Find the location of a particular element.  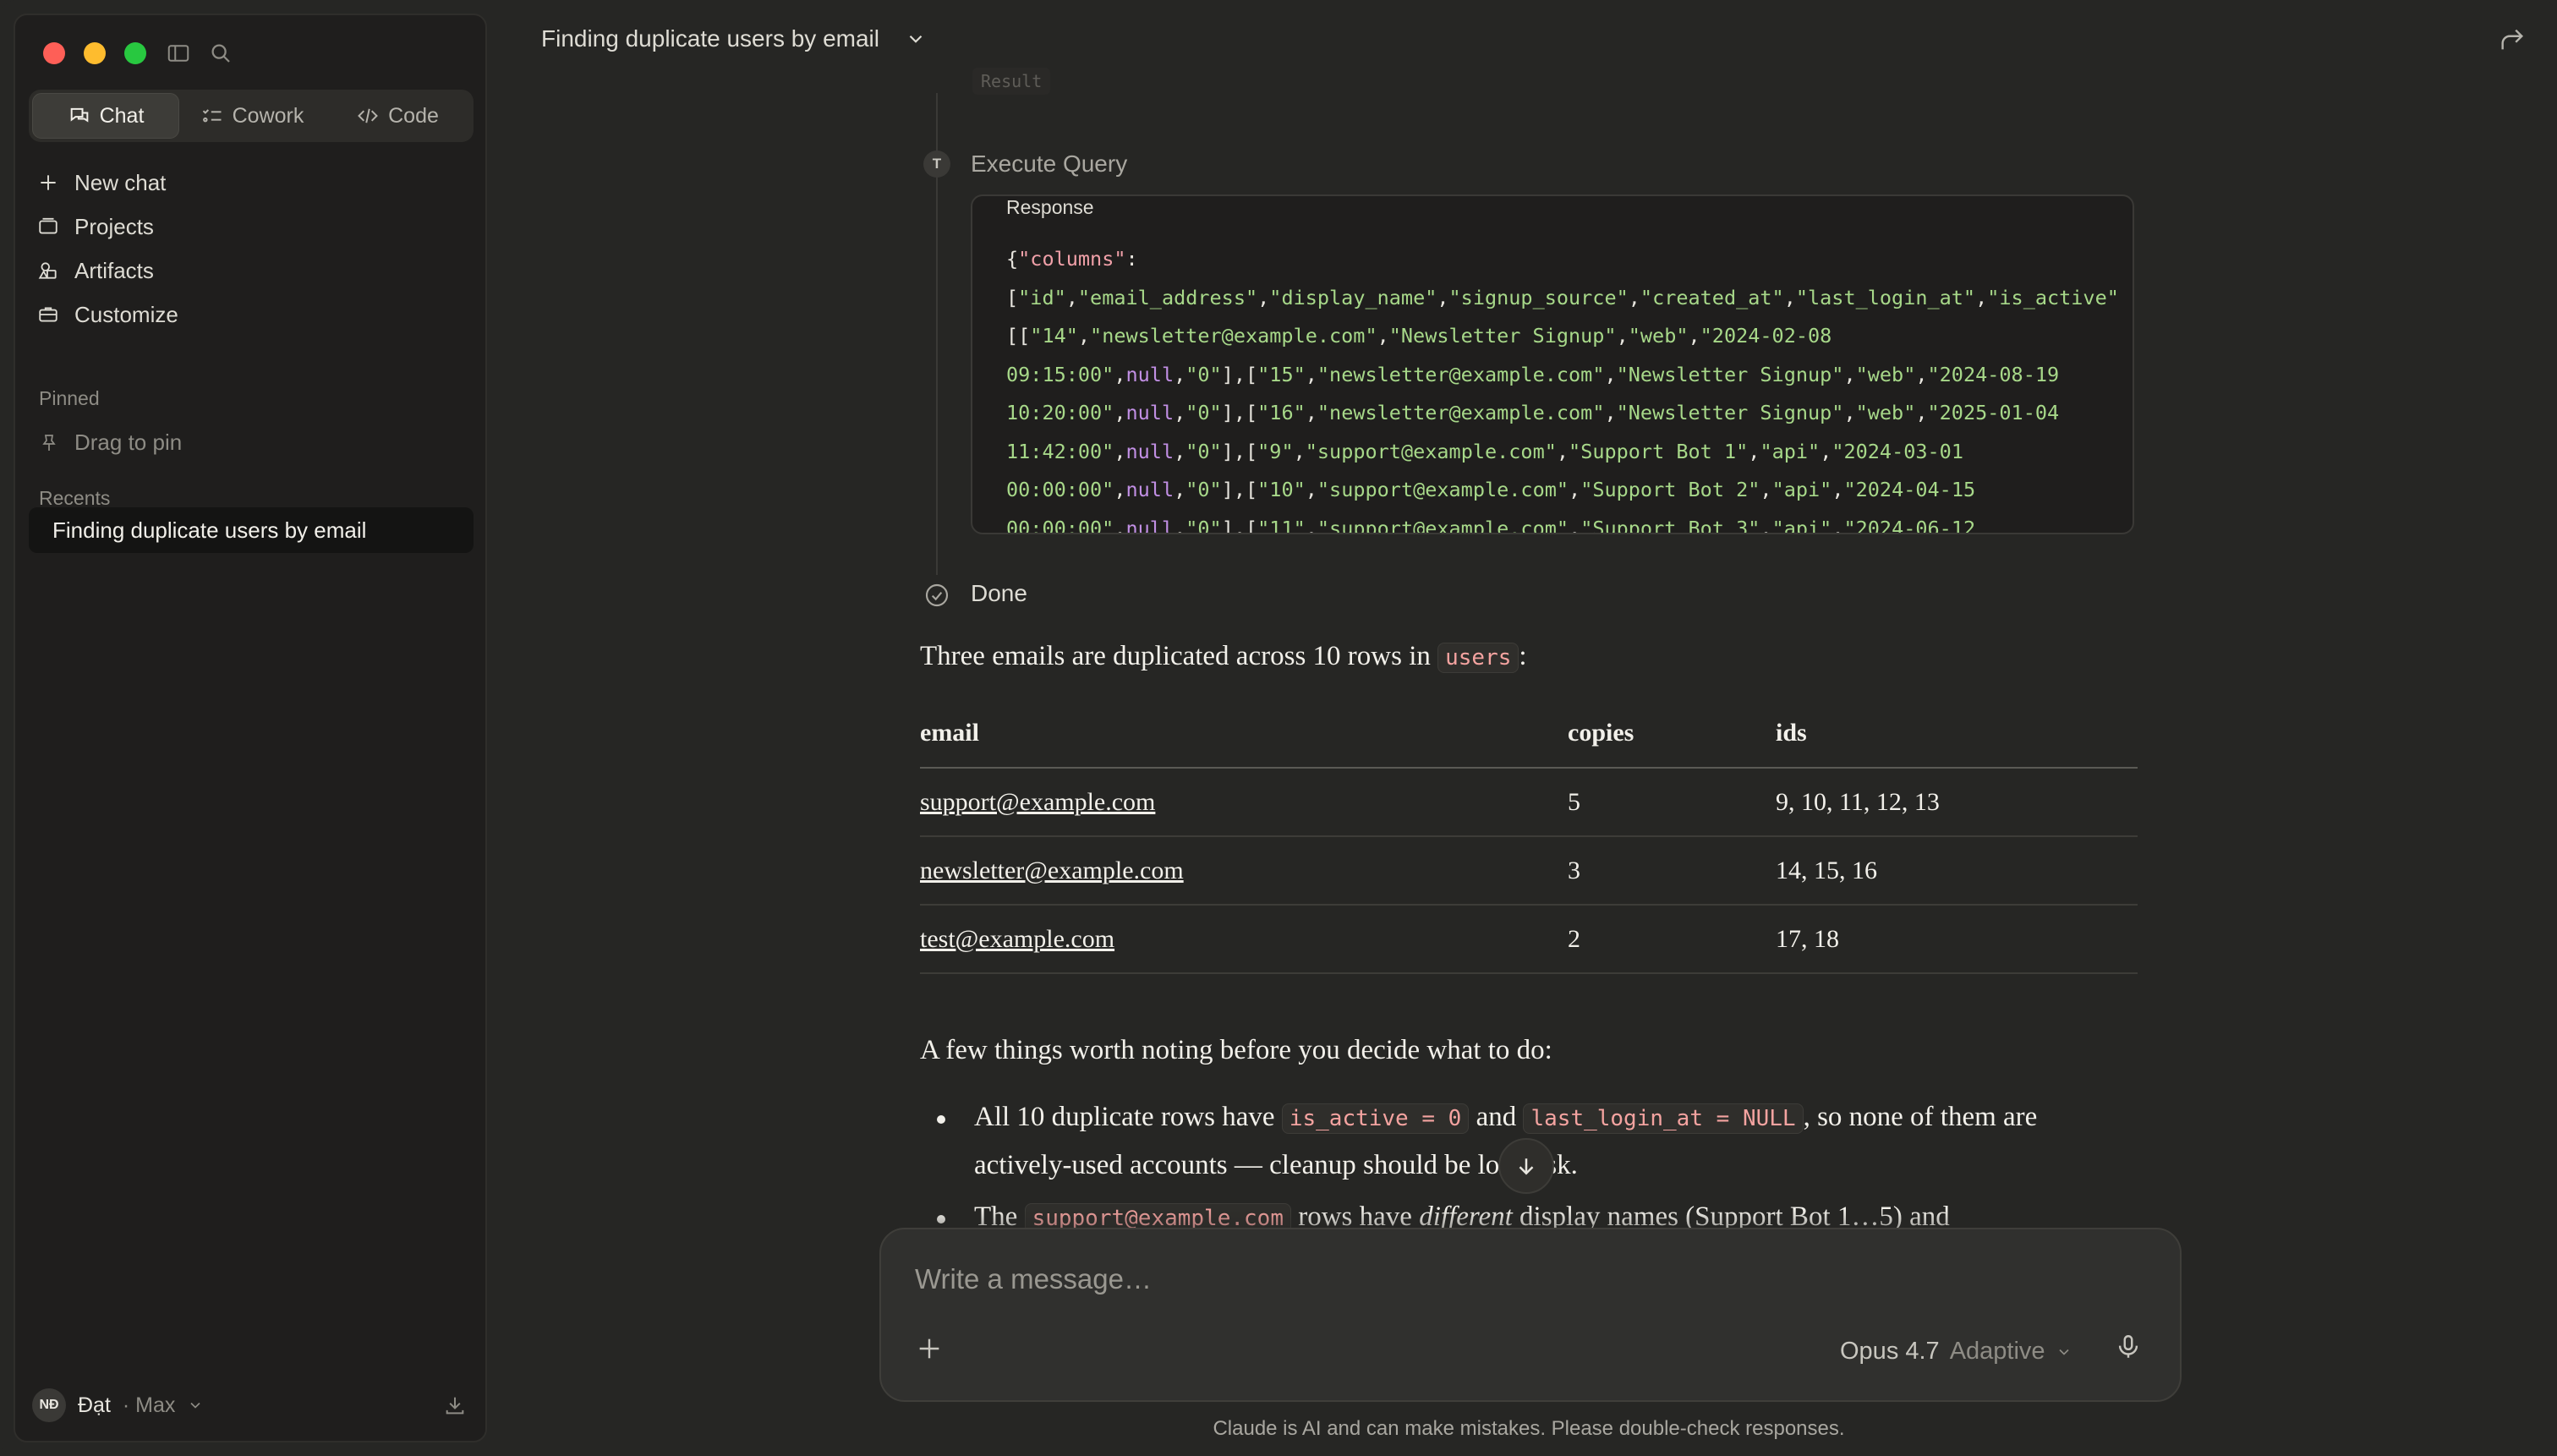

message-input is located at coordinates (1337, 1279).